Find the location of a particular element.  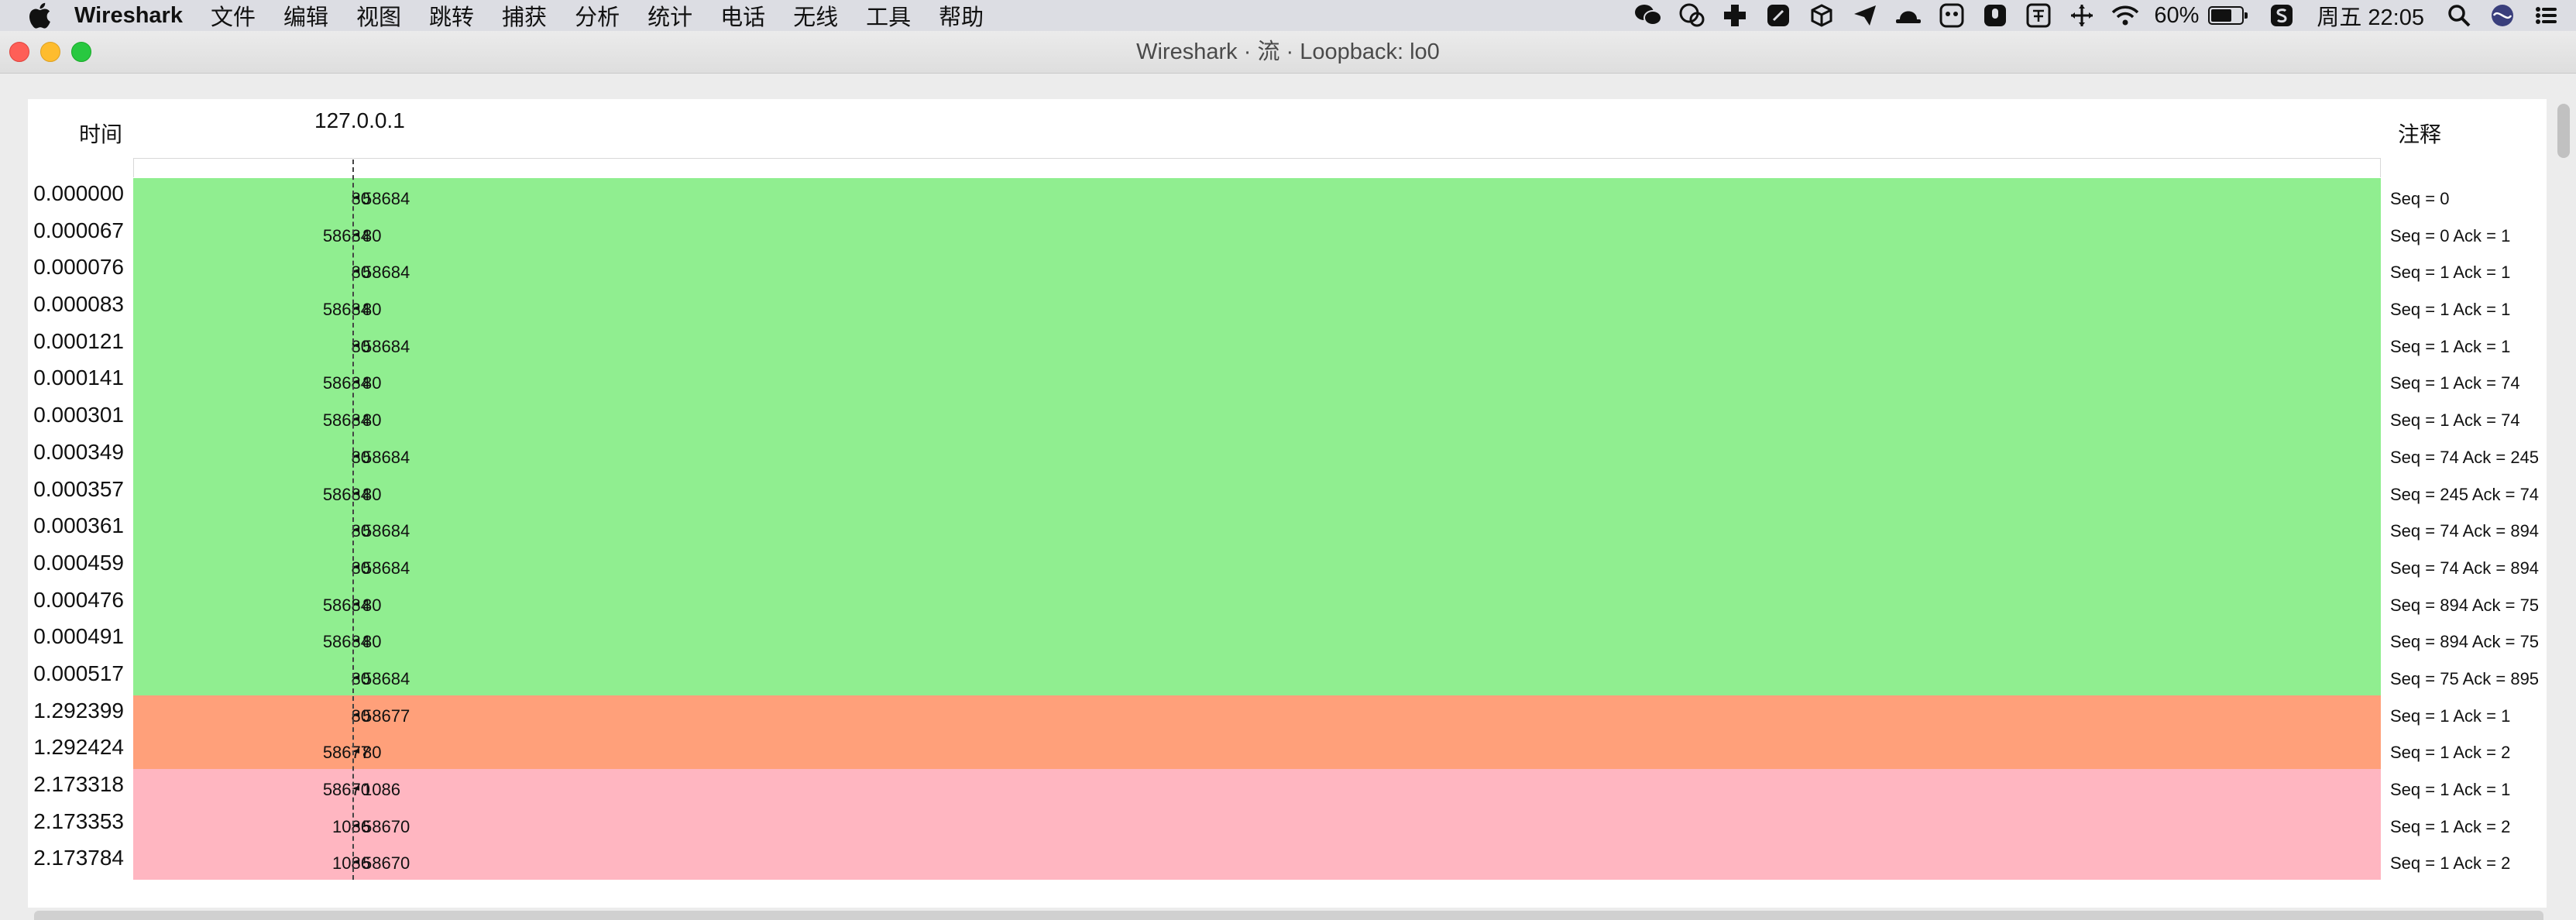

qq-icon is located at coordinates (1692, 16).